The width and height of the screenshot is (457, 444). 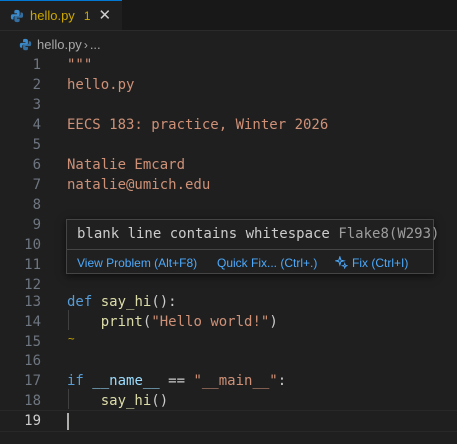 What do you see at coordinates (235, 381) in the screenshot?
I see `string-literal: "__main__"` at bounding box center [235, 381].